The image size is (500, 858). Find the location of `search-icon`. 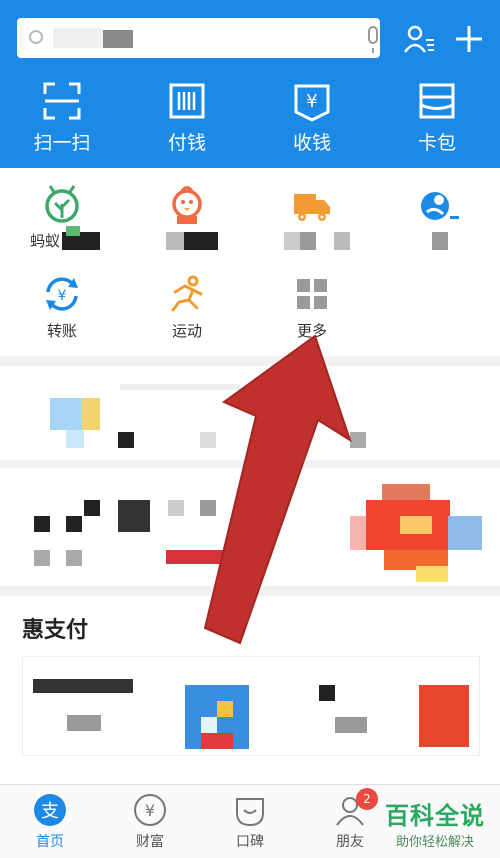

search-icon is located at coordinates (36, 37).